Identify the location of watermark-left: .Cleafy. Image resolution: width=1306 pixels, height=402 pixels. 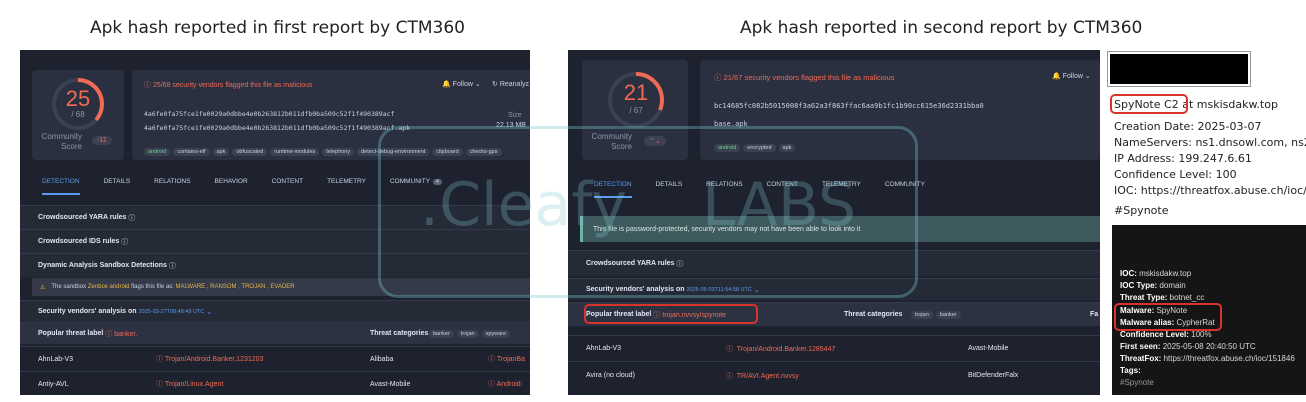
(523, 205).